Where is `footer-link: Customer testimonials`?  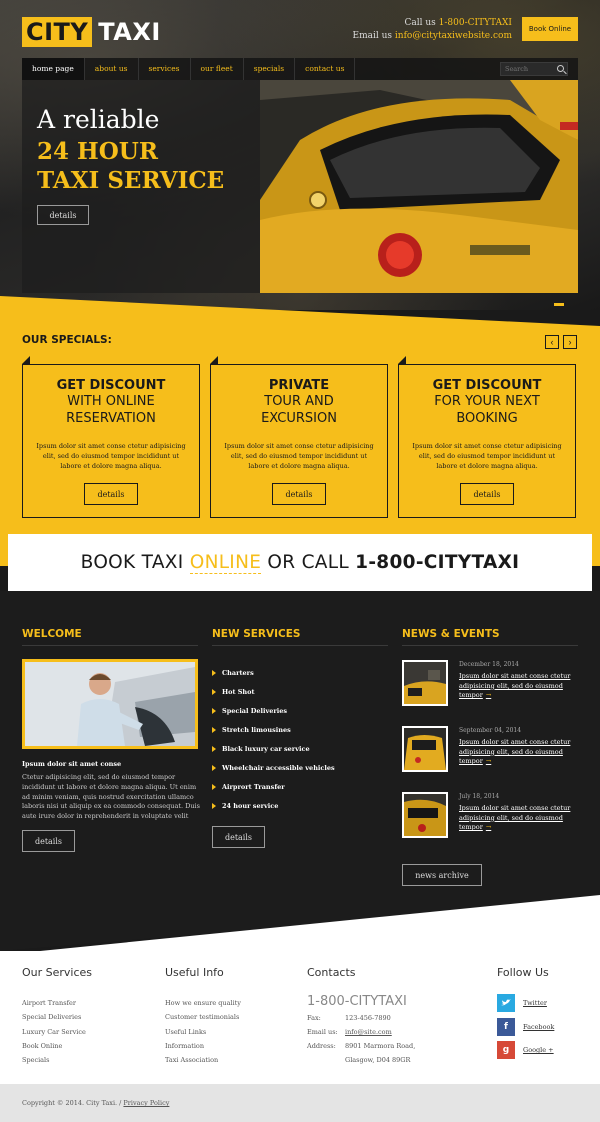
footer-link: Customer testimonials is located at coordinates (203, 1017).